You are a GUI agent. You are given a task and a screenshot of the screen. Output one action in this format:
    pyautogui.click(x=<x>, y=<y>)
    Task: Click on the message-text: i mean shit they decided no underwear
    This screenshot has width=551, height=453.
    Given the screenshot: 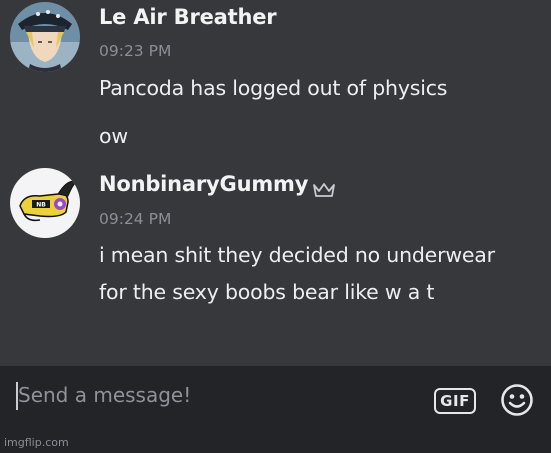 What is the action you would take?
    pyautogui.click(x=297, y=255)
    